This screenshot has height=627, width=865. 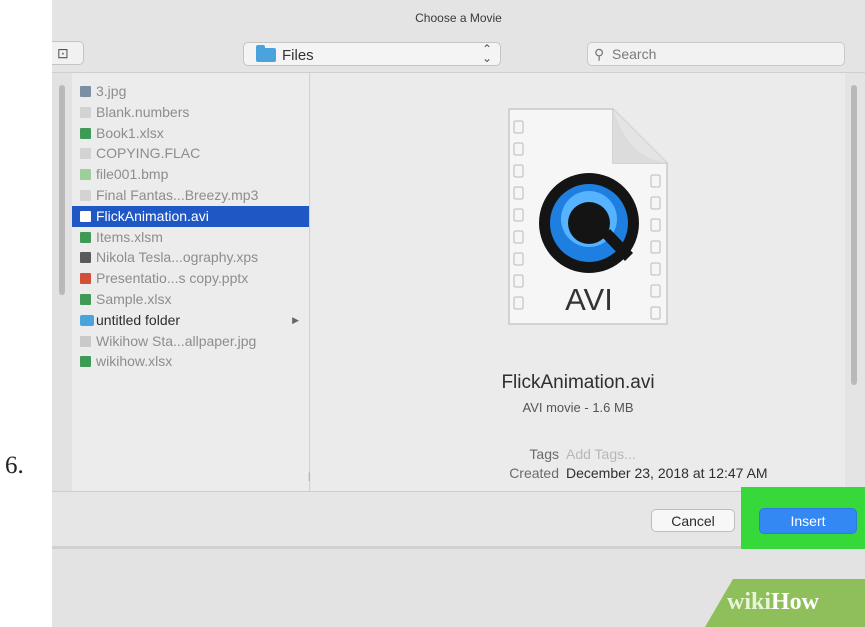 What do you see at coordinates (190, 320) in the screenshot?
I see `folder-item: untitled folder ▶` at bounding box center [190, 320].